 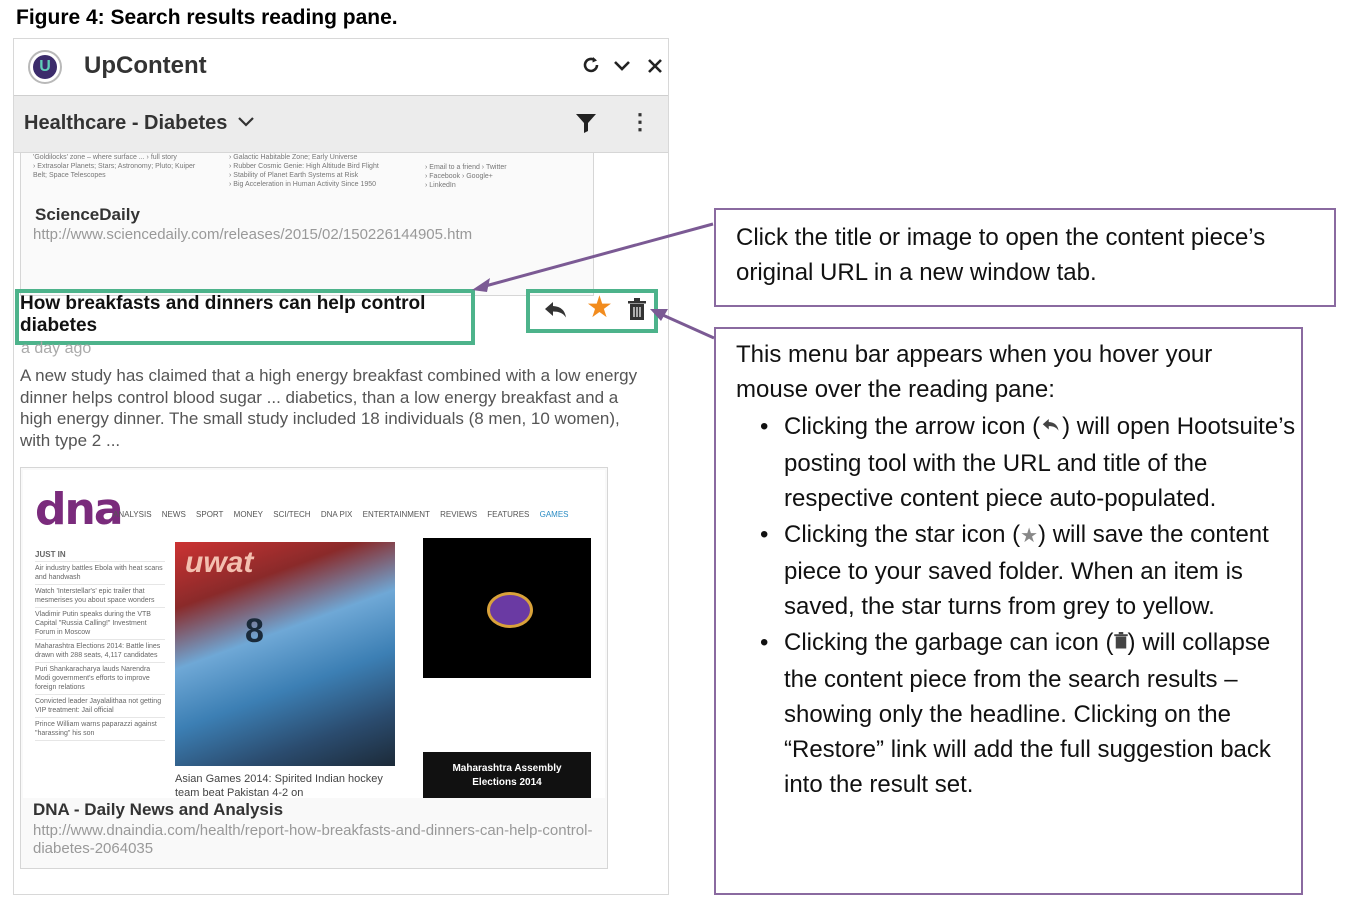 What do you see at coordinates (100, 555) in the screenshot?
I see `dna-side-heading: JUST IN` at bounding box center [100, 555].